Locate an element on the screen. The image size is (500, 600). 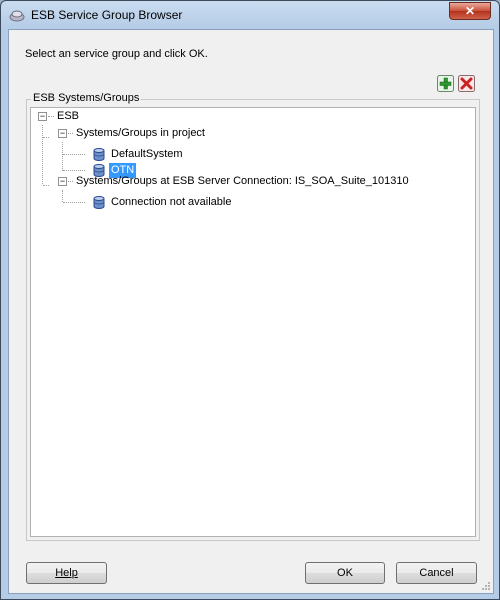
tree-node-project-groups: Systems/Groups in project is located at coordinates (140, 133).